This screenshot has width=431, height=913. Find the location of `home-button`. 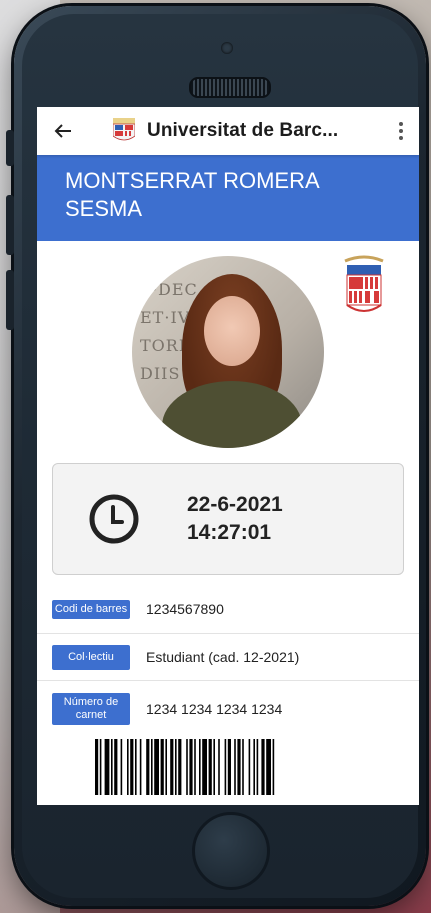

home-button is located at coordinates (231, 851).